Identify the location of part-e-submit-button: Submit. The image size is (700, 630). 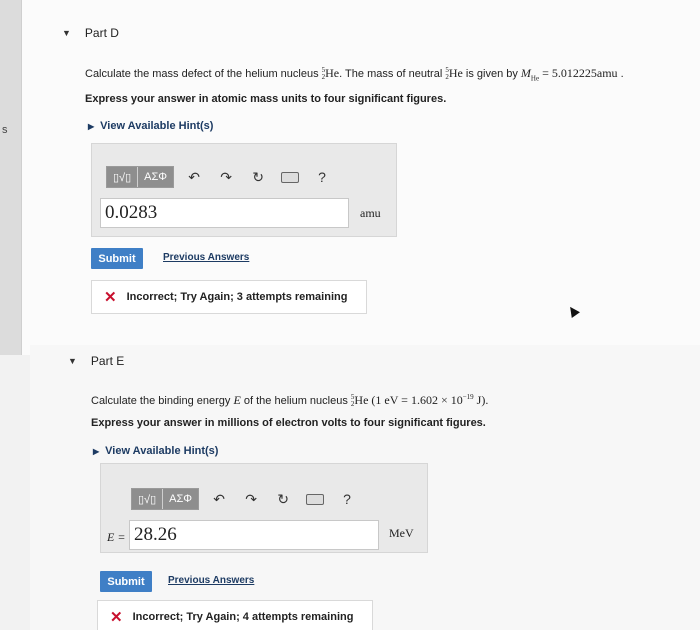
(126, 581).